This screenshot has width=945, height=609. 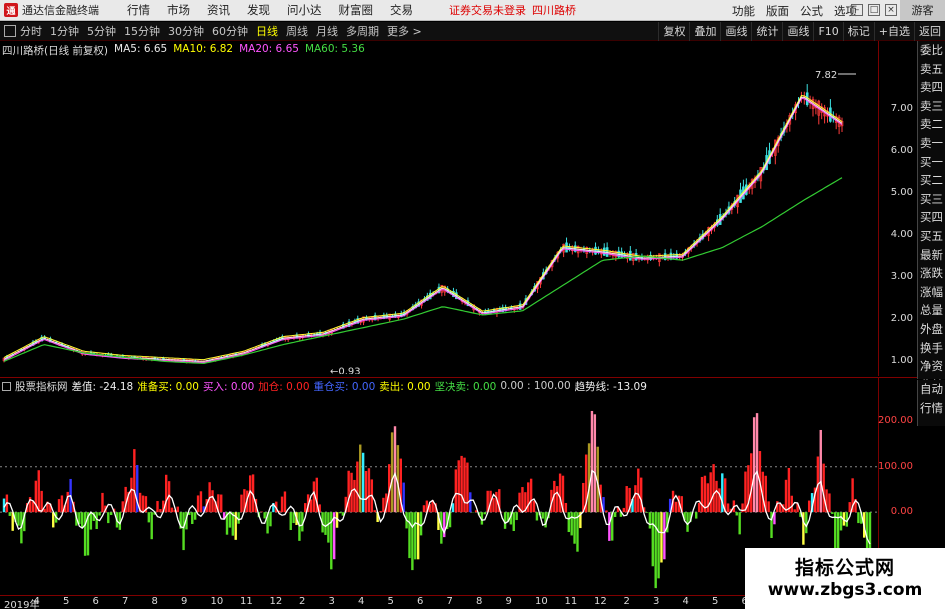 I want to click on period-daily: 日线, so click(x=267, y=31).